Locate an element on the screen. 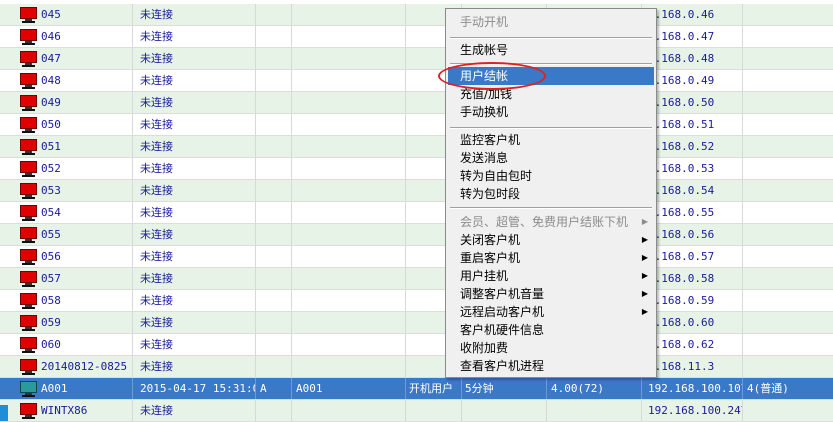  menu-item: 查看客户机进程 is located at coordinates (551, 366).